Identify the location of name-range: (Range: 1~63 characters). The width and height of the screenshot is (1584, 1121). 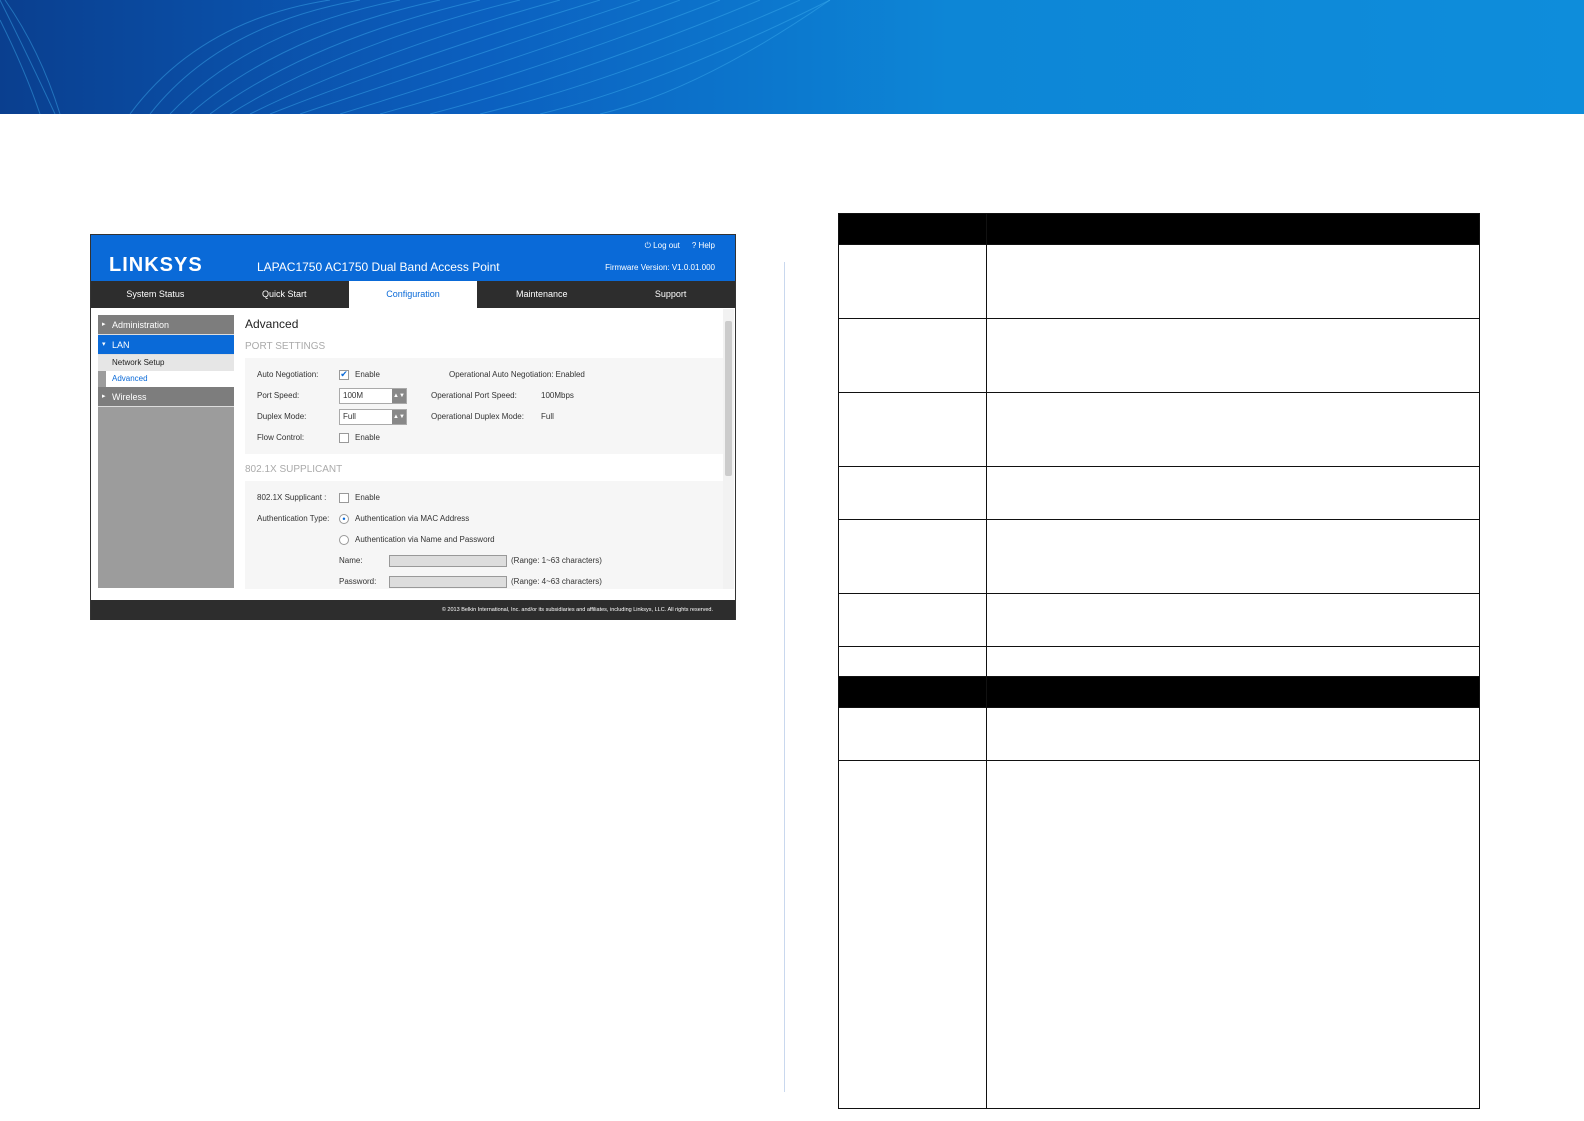
(556, 560).